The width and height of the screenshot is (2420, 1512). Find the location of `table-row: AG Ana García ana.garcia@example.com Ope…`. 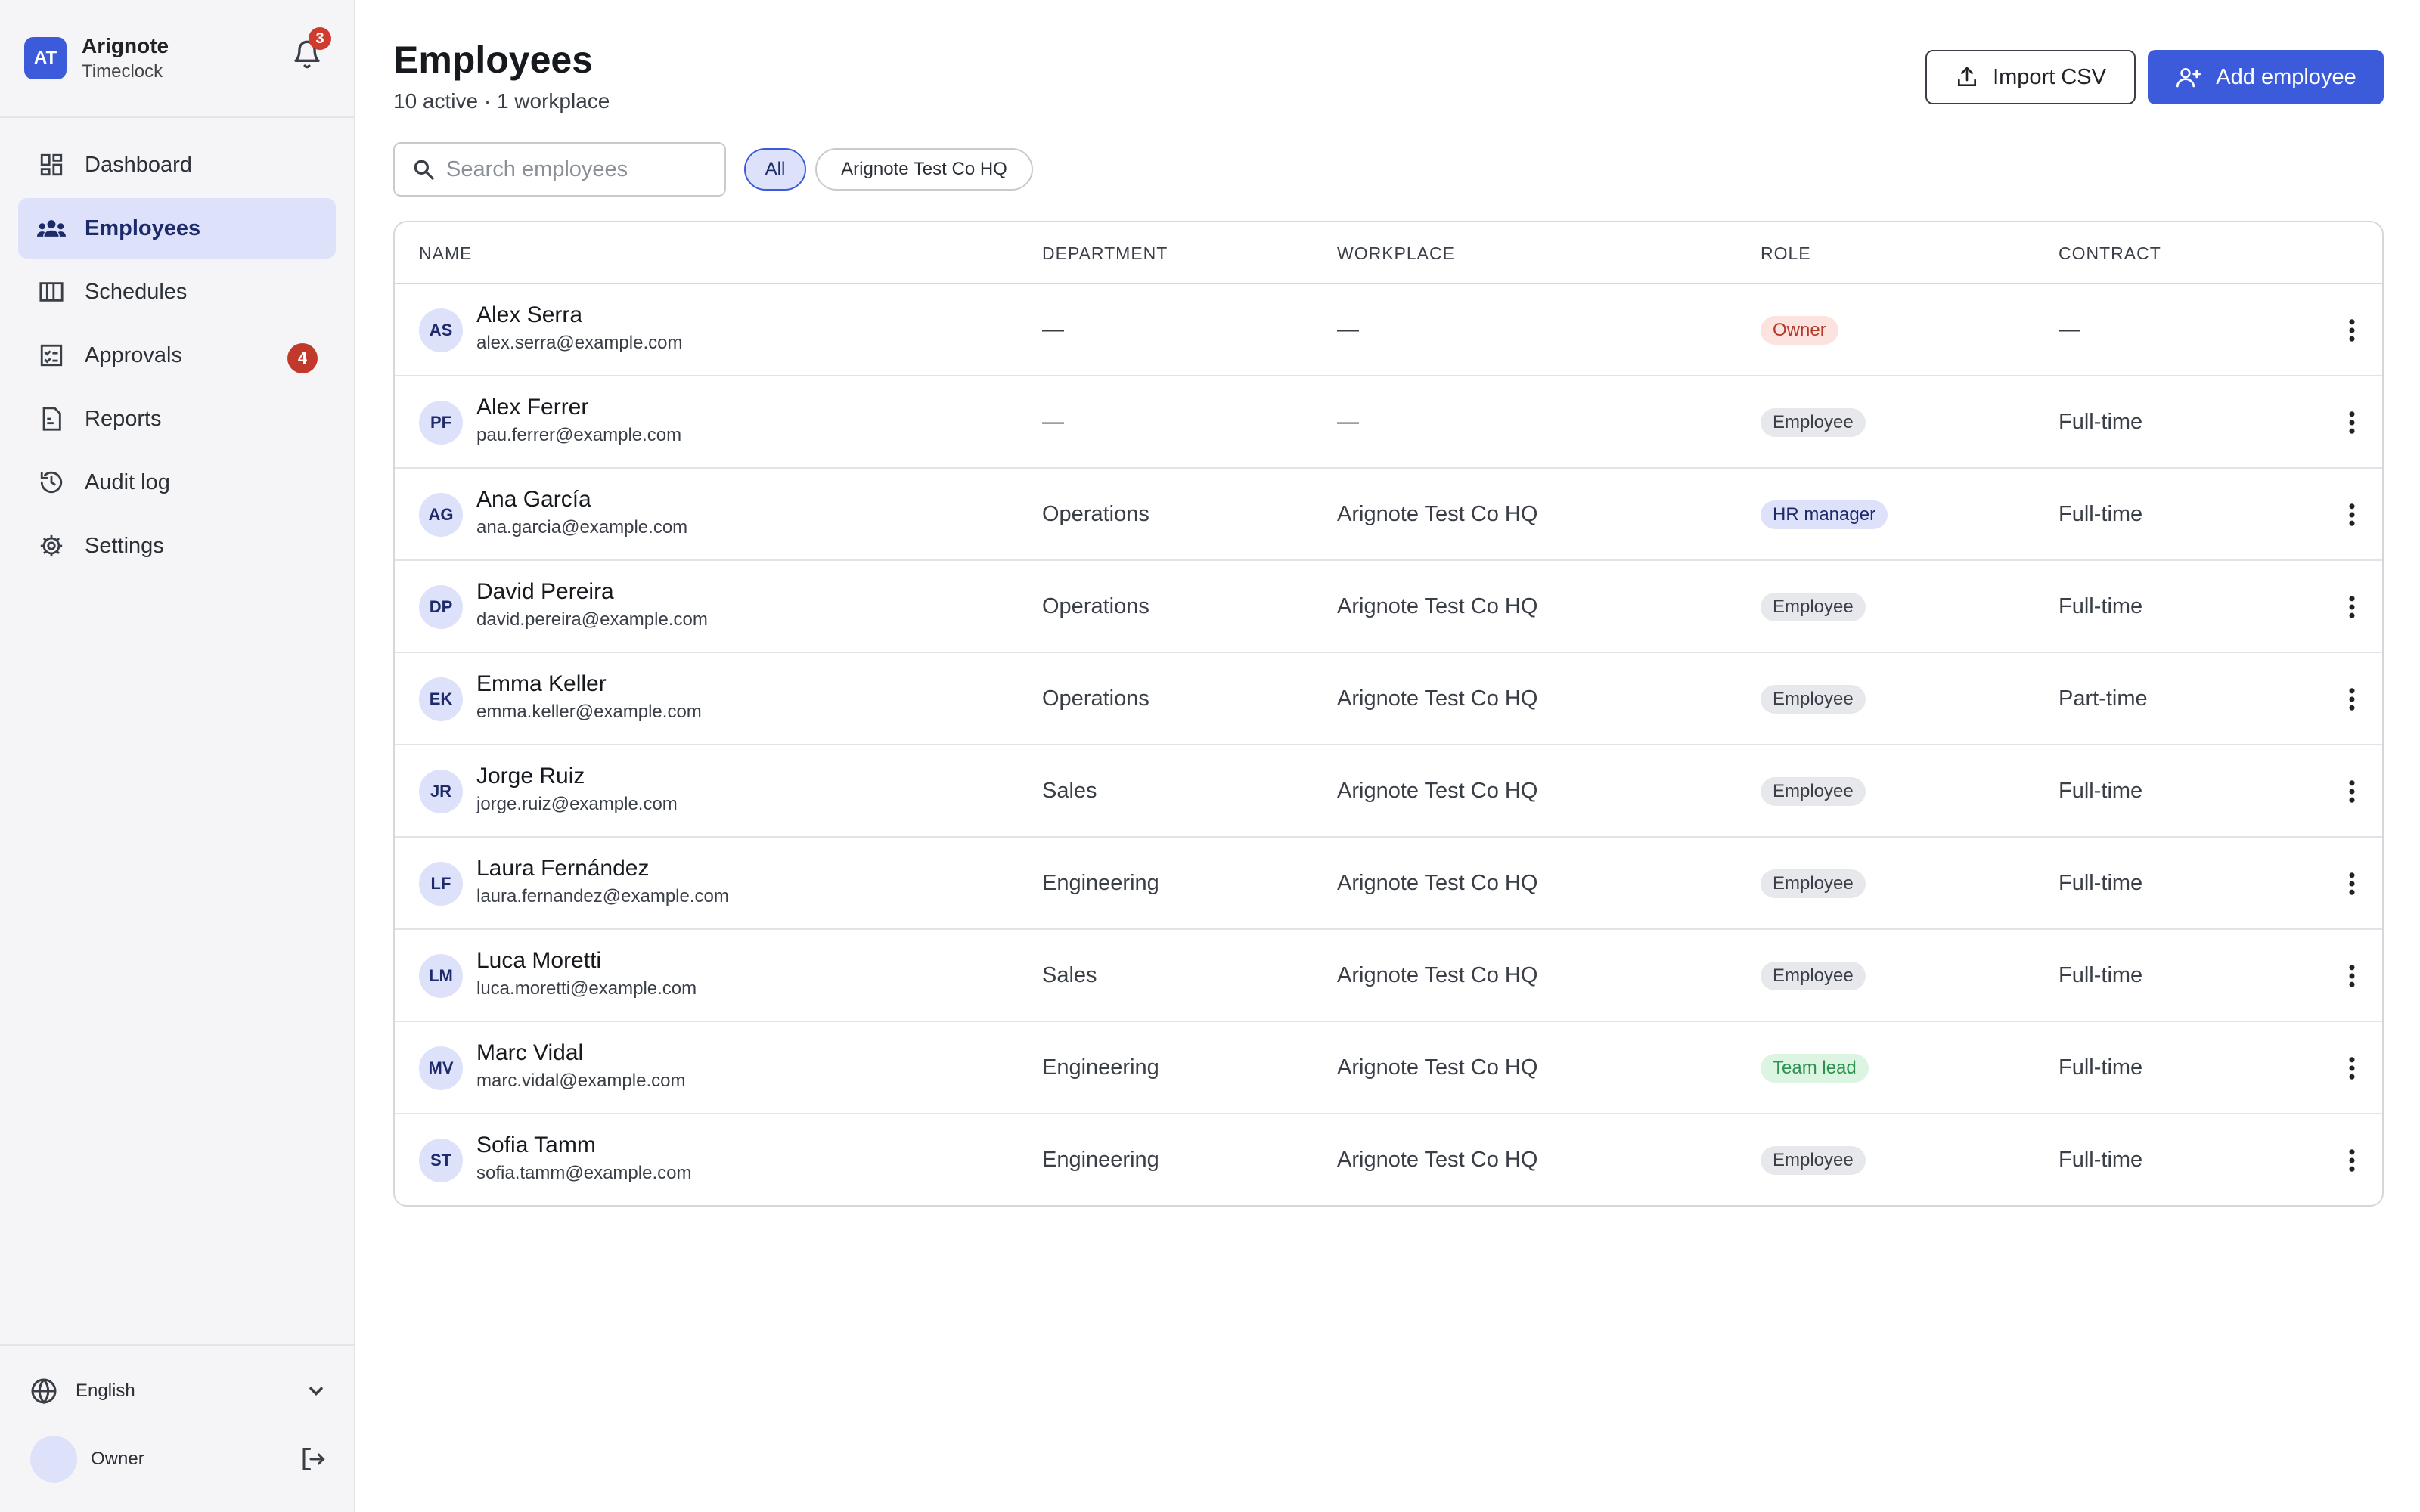

table-row: AG Ana García ana.garcia@example.com Ope… is located at coordinates (1388, 515).